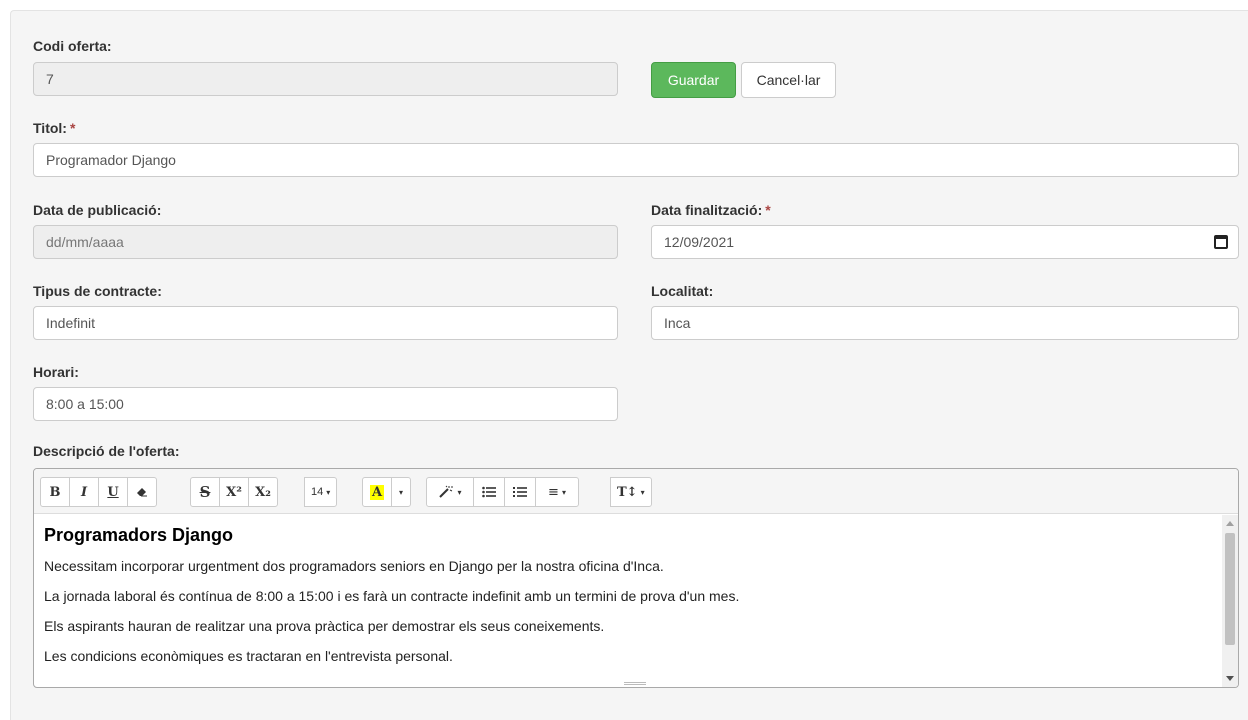 This screenshot has height=720, width=1248. I want to click on underline-button: U, so click(113, 492).